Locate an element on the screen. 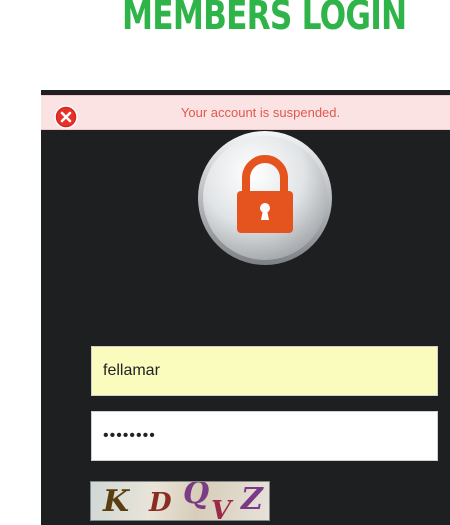  error-alert: Your account is suspended. is located at coordinates (245, 112).